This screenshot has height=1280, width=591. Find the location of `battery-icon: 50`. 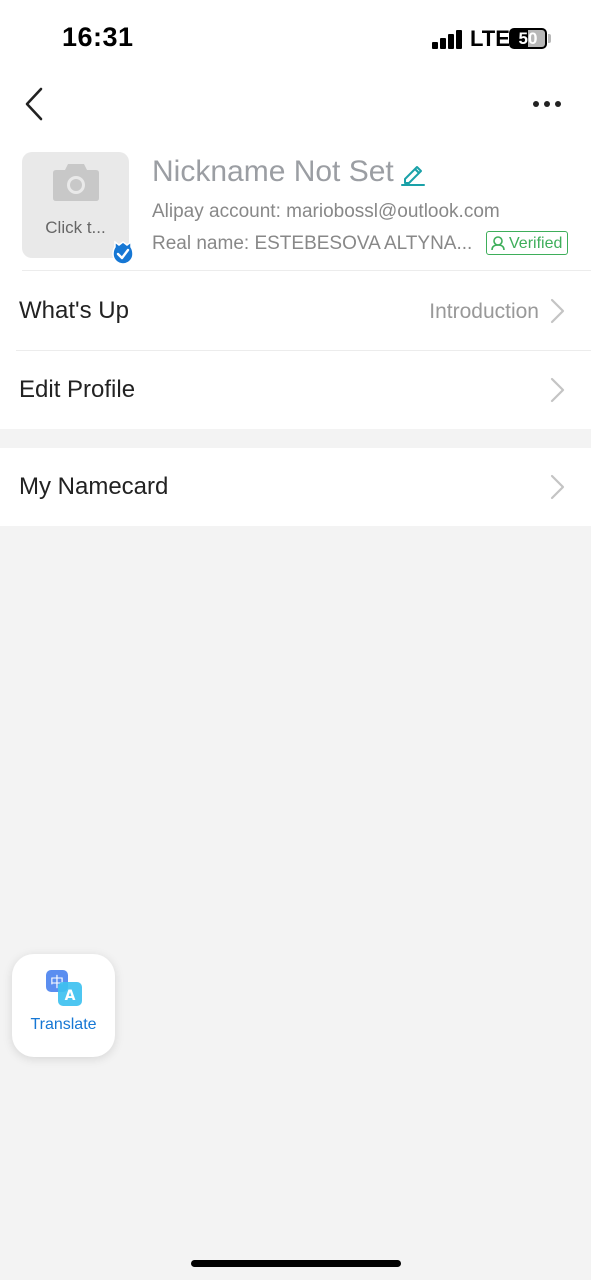

battery-icon: 50 is located at coordinates (528, 38).